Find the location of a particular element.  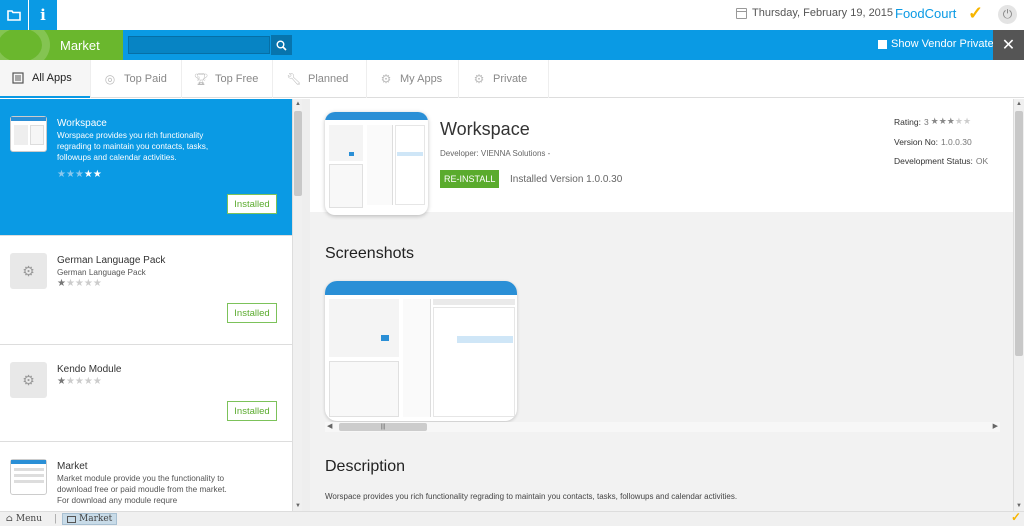

rating-row: Rating: 3 ★★★★★ is located at coordinates (932, 121).